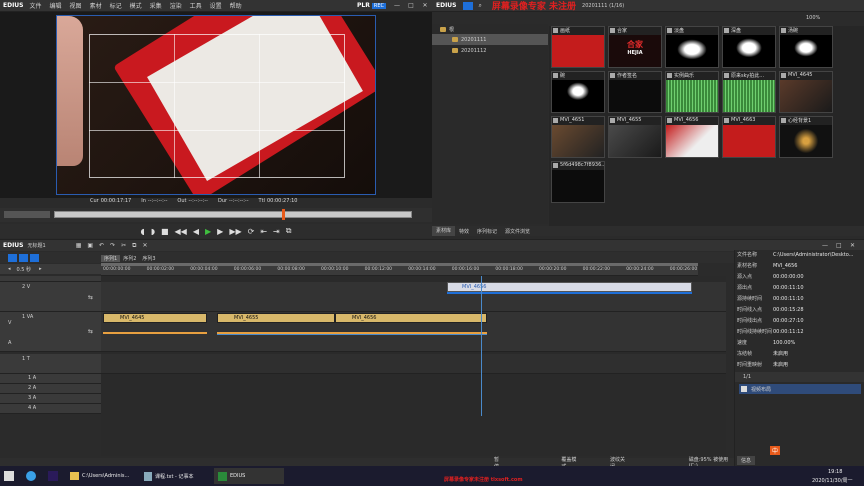 The height and width of the screenshot is (486, 864). I want to click on playhead, so click(481, 346).